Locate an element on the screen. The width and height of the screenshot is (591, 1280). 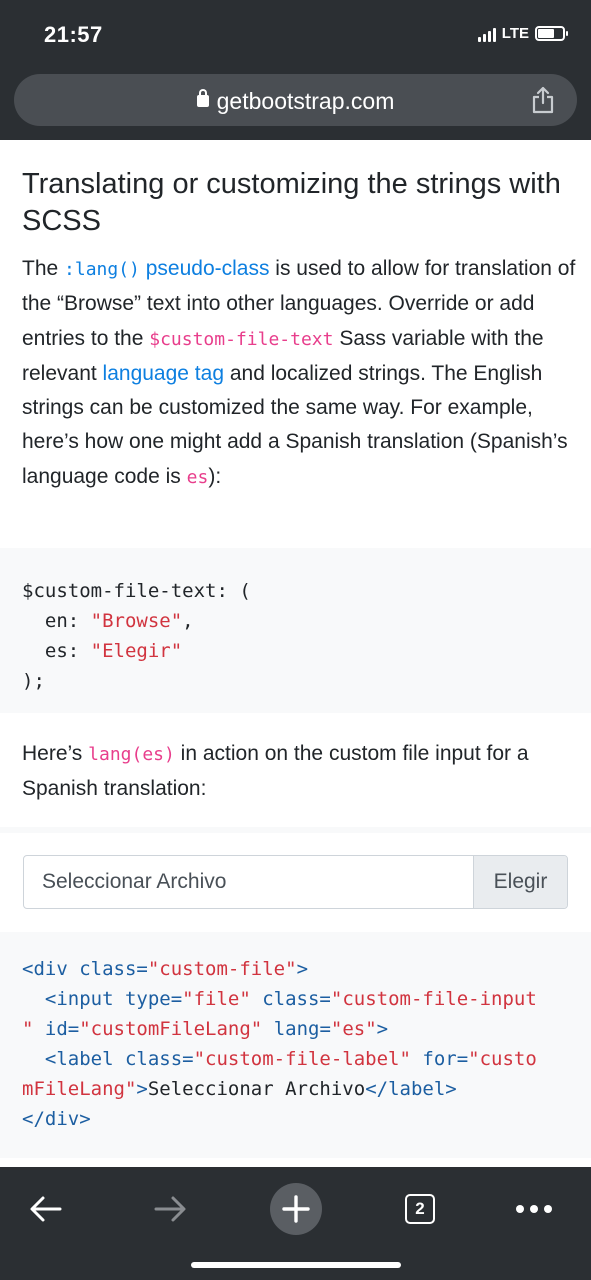
code-token: : ( is located at coordinates (233, 591).